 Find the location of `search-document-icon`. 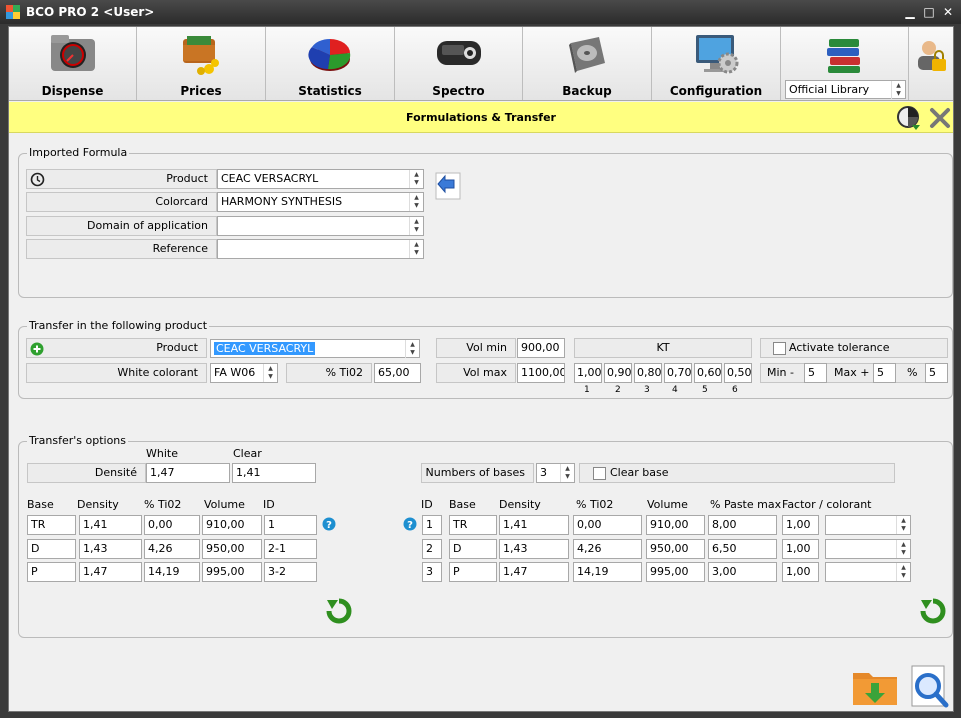

search-document-icon is located at coordinates (930, 687).